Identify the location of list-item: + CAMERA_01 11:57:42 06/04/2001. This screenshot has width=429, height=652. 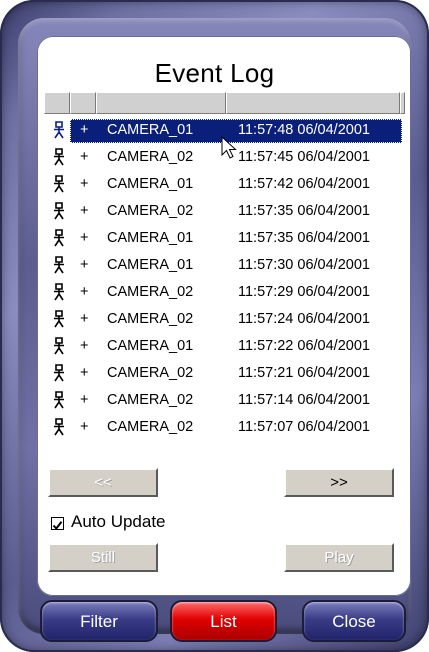
(224, 185).